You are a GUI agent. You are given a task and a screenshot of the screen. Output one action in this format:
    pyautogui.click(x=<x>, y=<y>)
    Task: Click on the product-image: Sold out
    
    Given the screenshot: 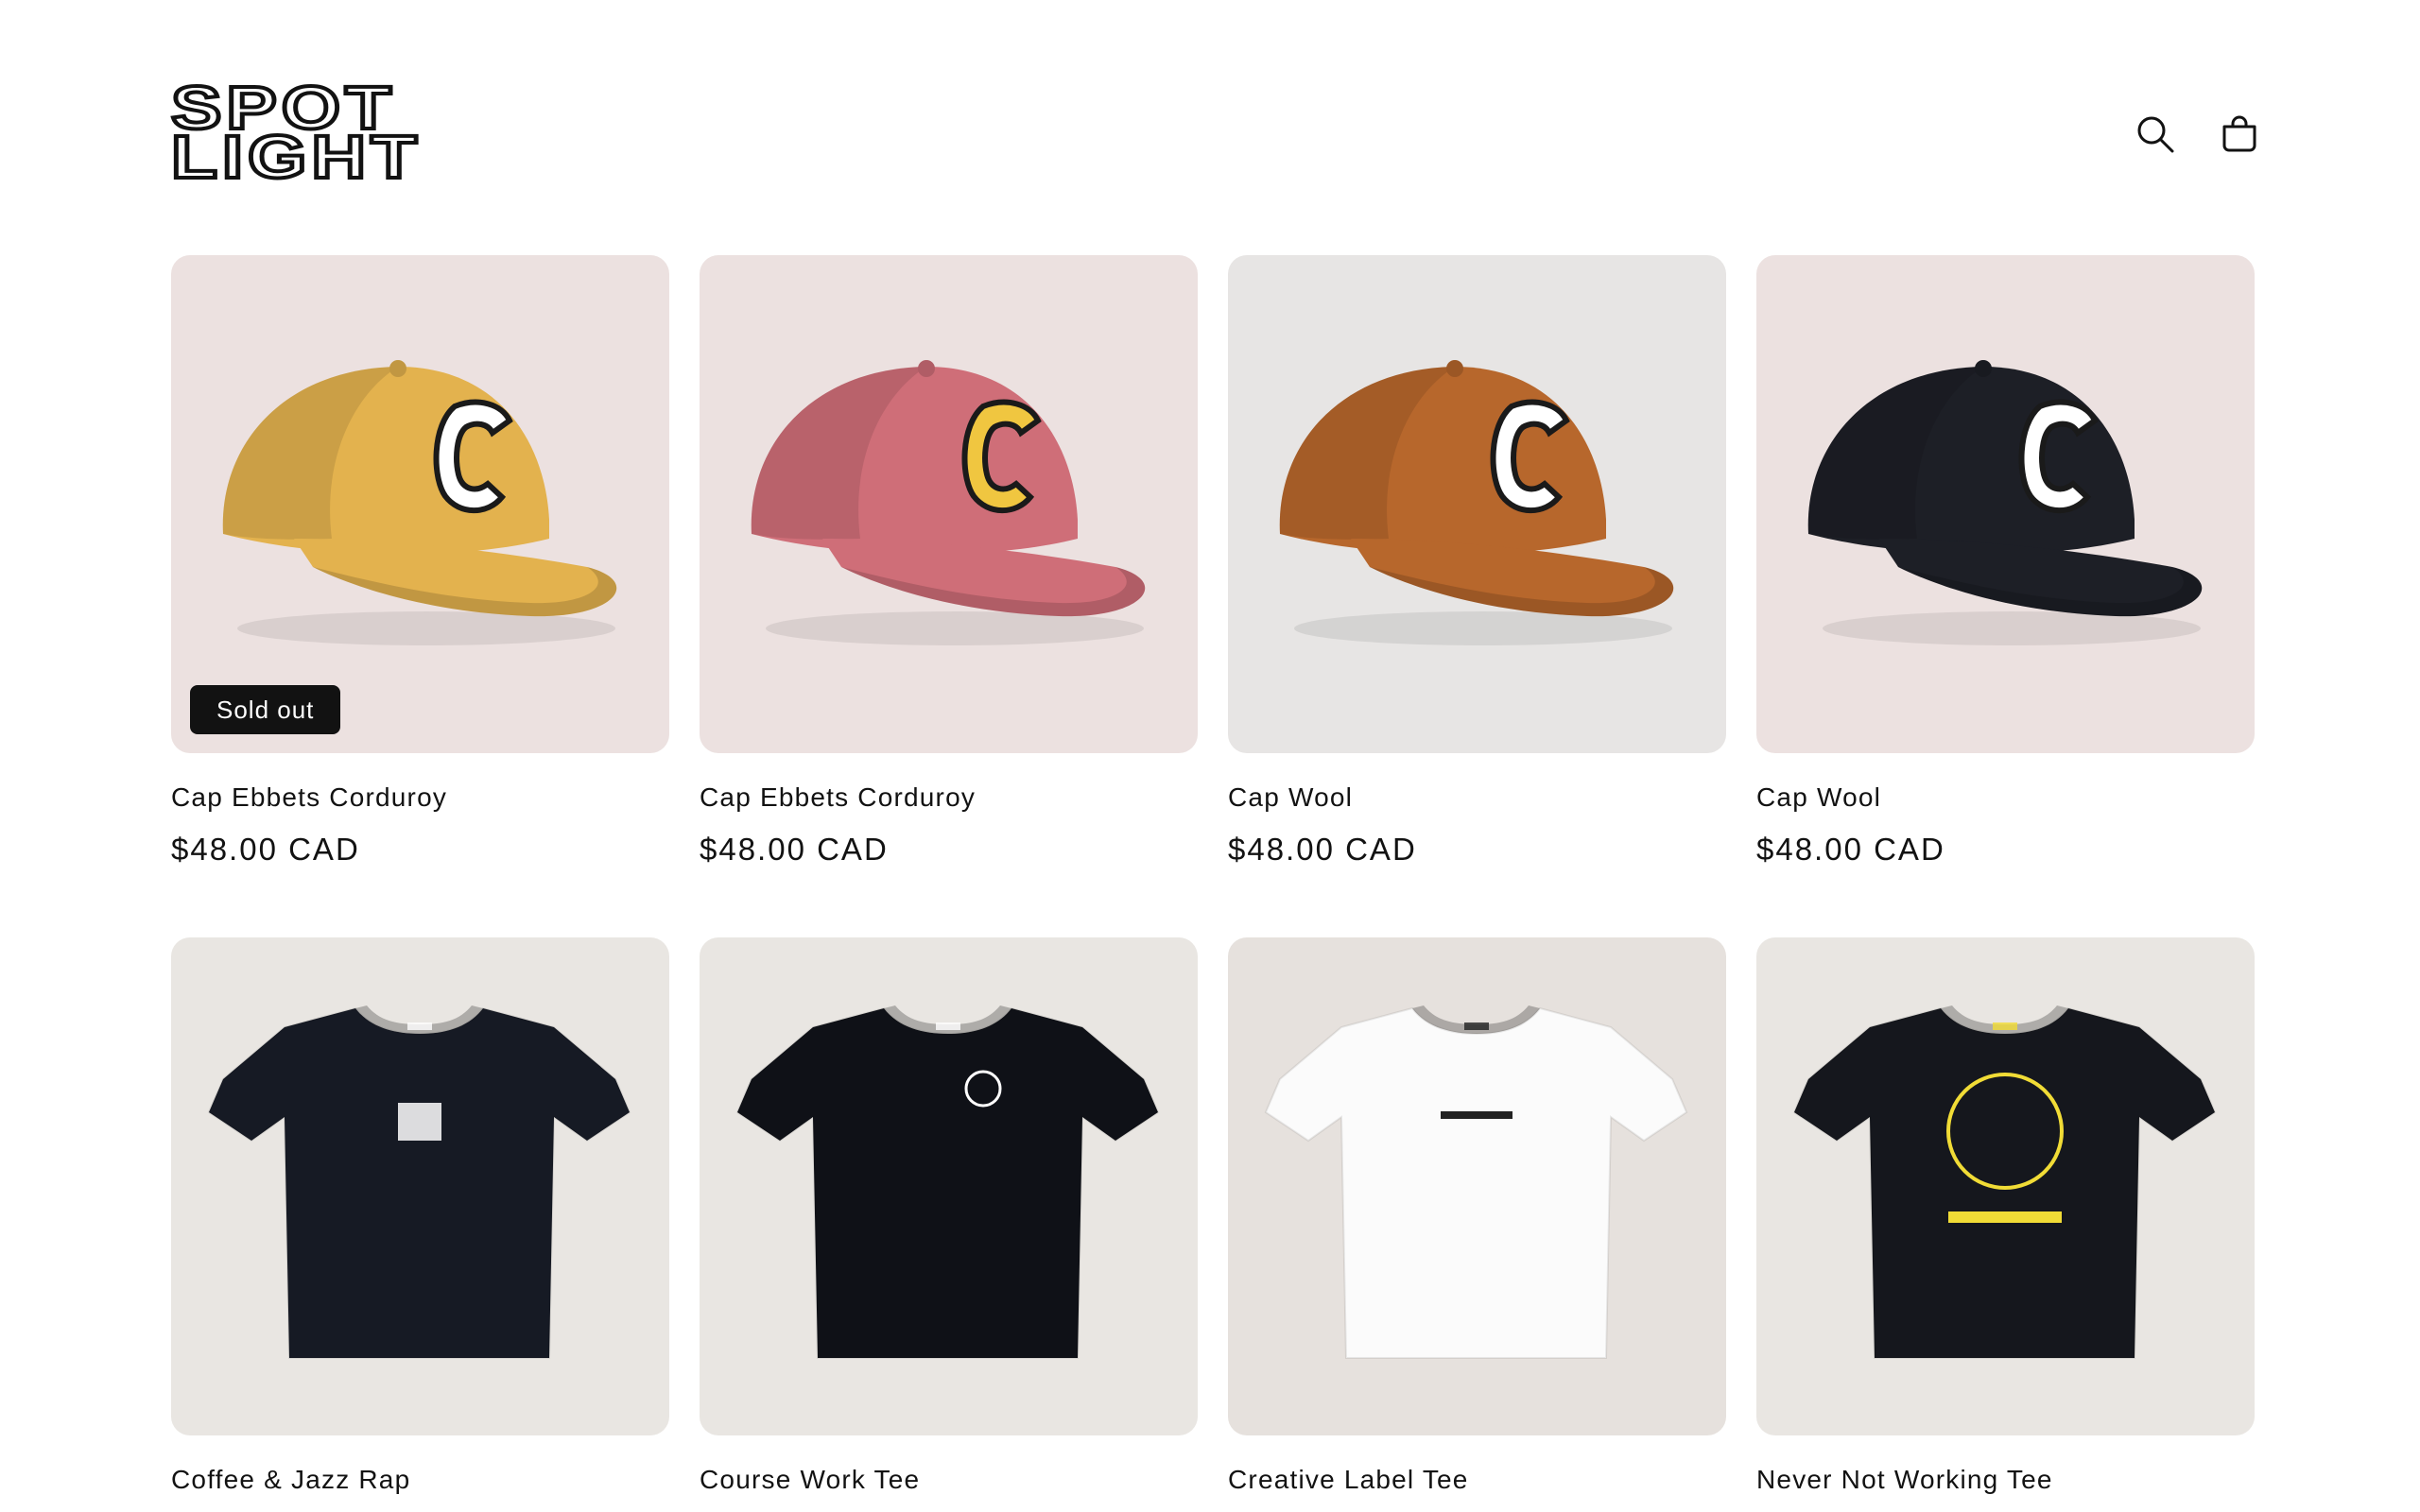 What is the action you would take?
    pyautogui.click(x=420, y=504)
    